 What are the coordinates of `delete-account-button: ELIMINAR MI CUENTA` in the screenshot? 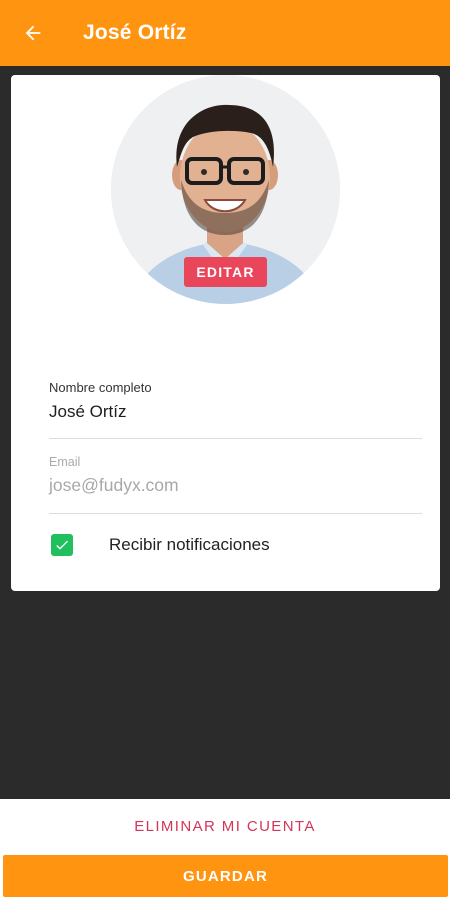 It's located at (225, 826).